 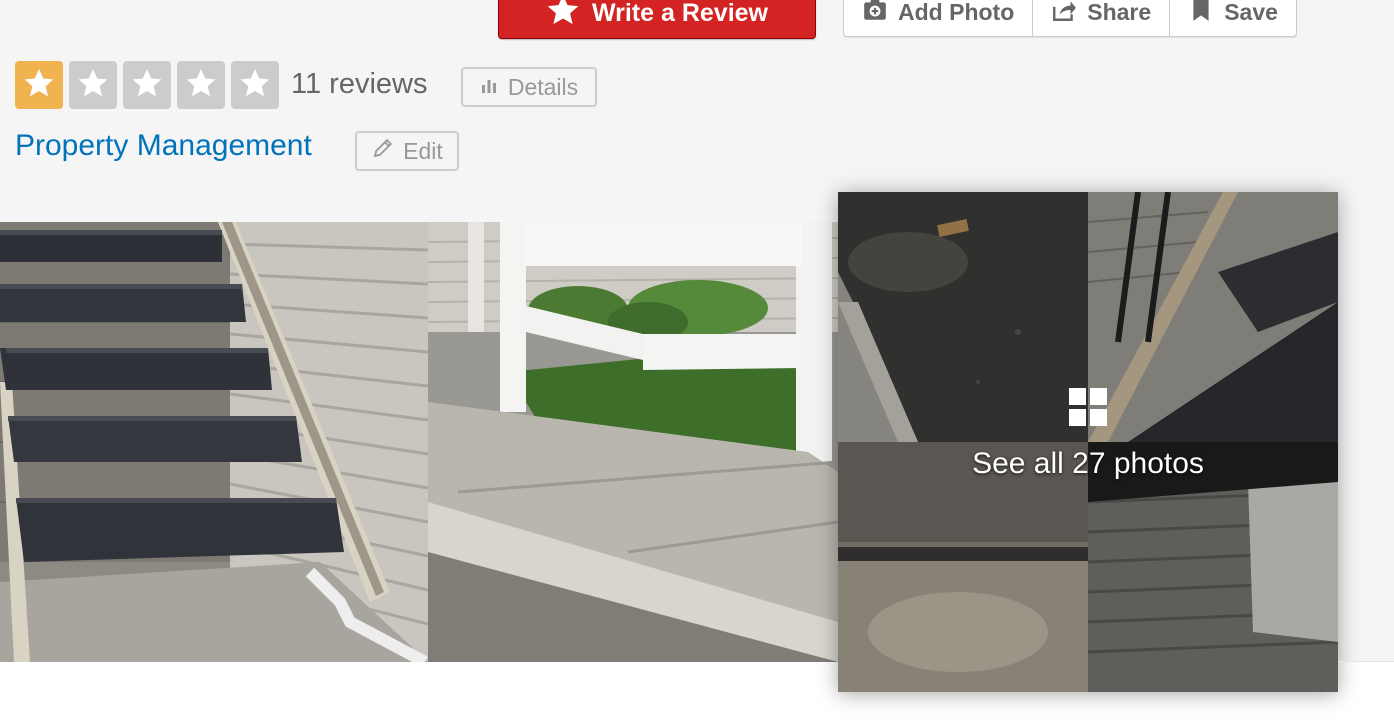 I want to click on add-photo-icon, so click(x=875, y=14).